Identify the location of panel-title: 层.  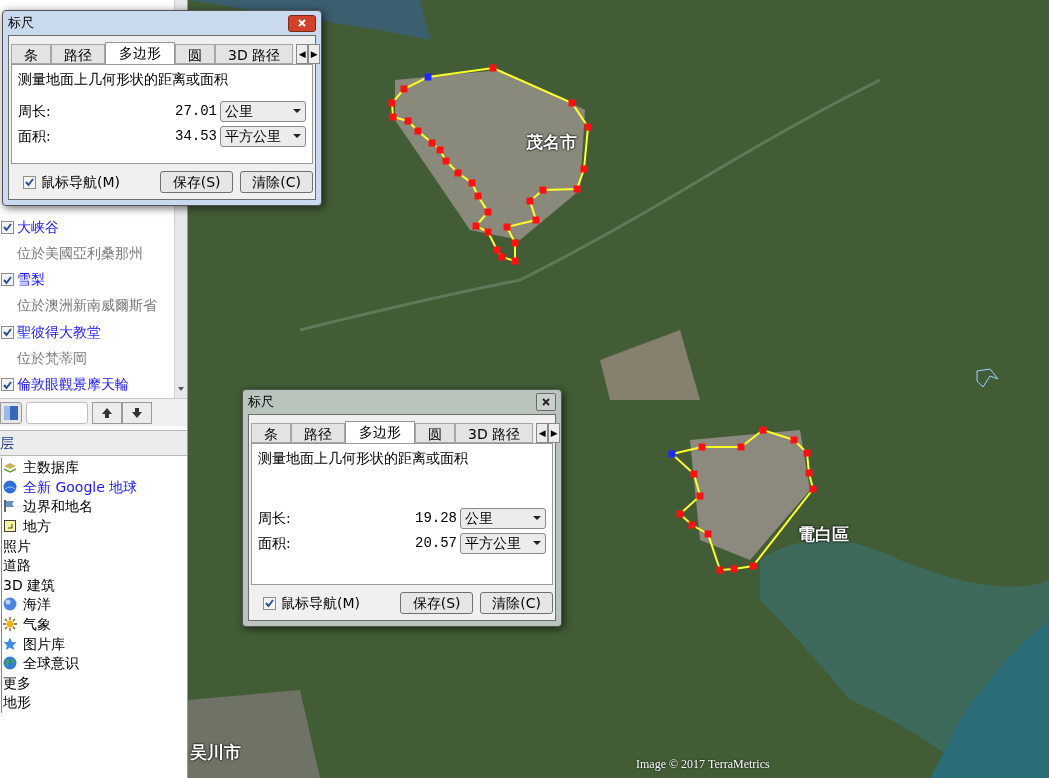
(7, 443).